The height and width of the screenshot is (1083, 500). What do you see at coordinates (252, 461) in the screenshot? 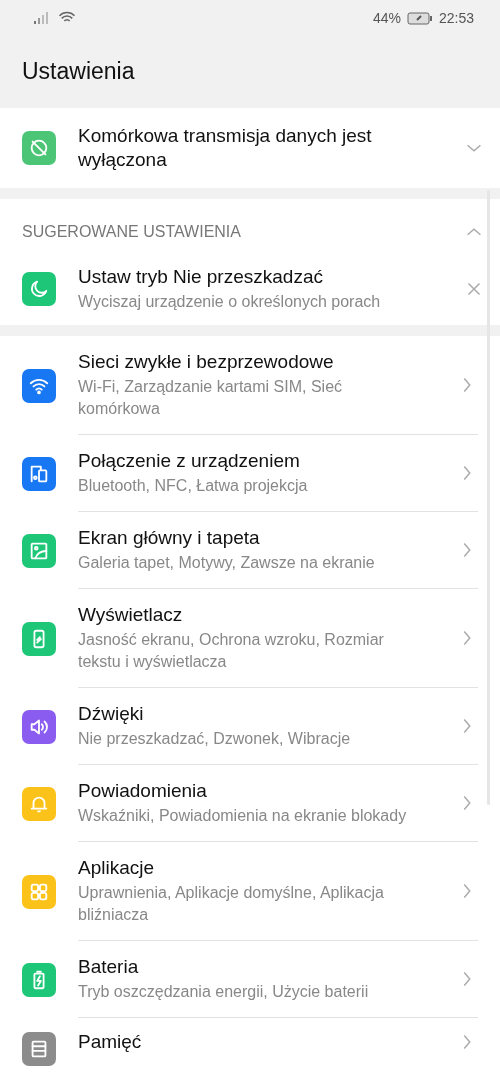
I see `setting-title: Połączenie z urządzeniem` at bounding box center [252, 461].